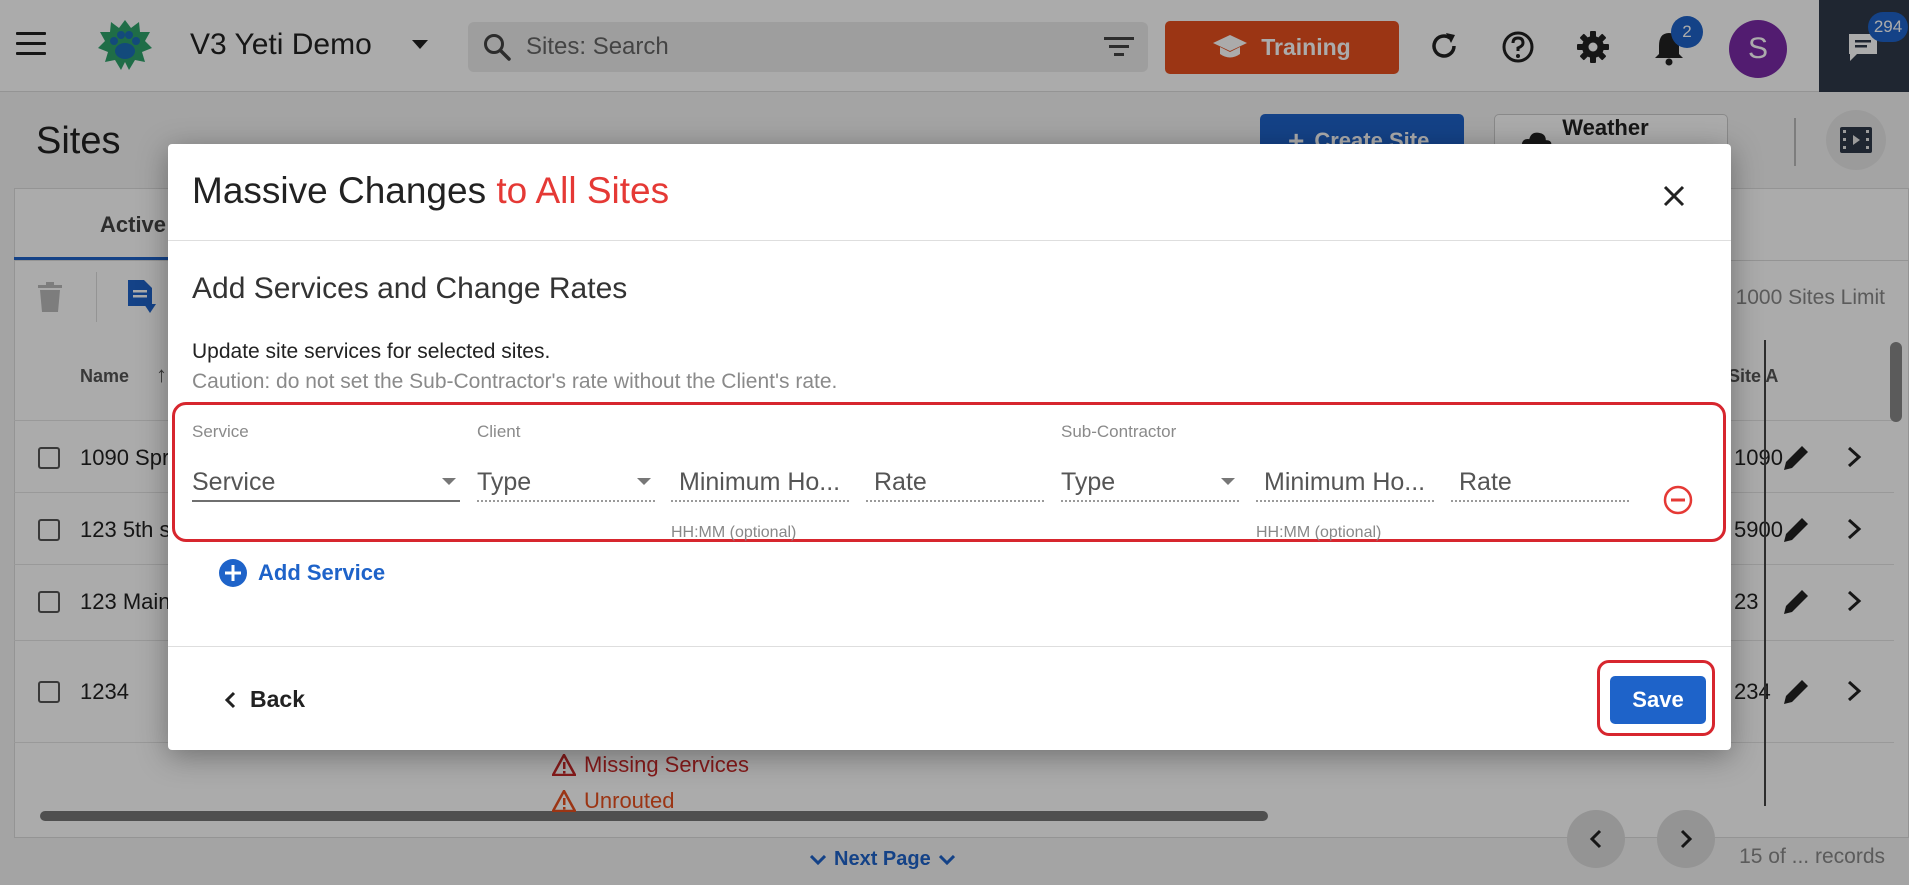 Image resolution: width=1909 pixels, height=885 pixels. What do you see at coordinates (233, 573) in the screenshot?
I see `plus-circle-icon` at bounding box center [233, 573].